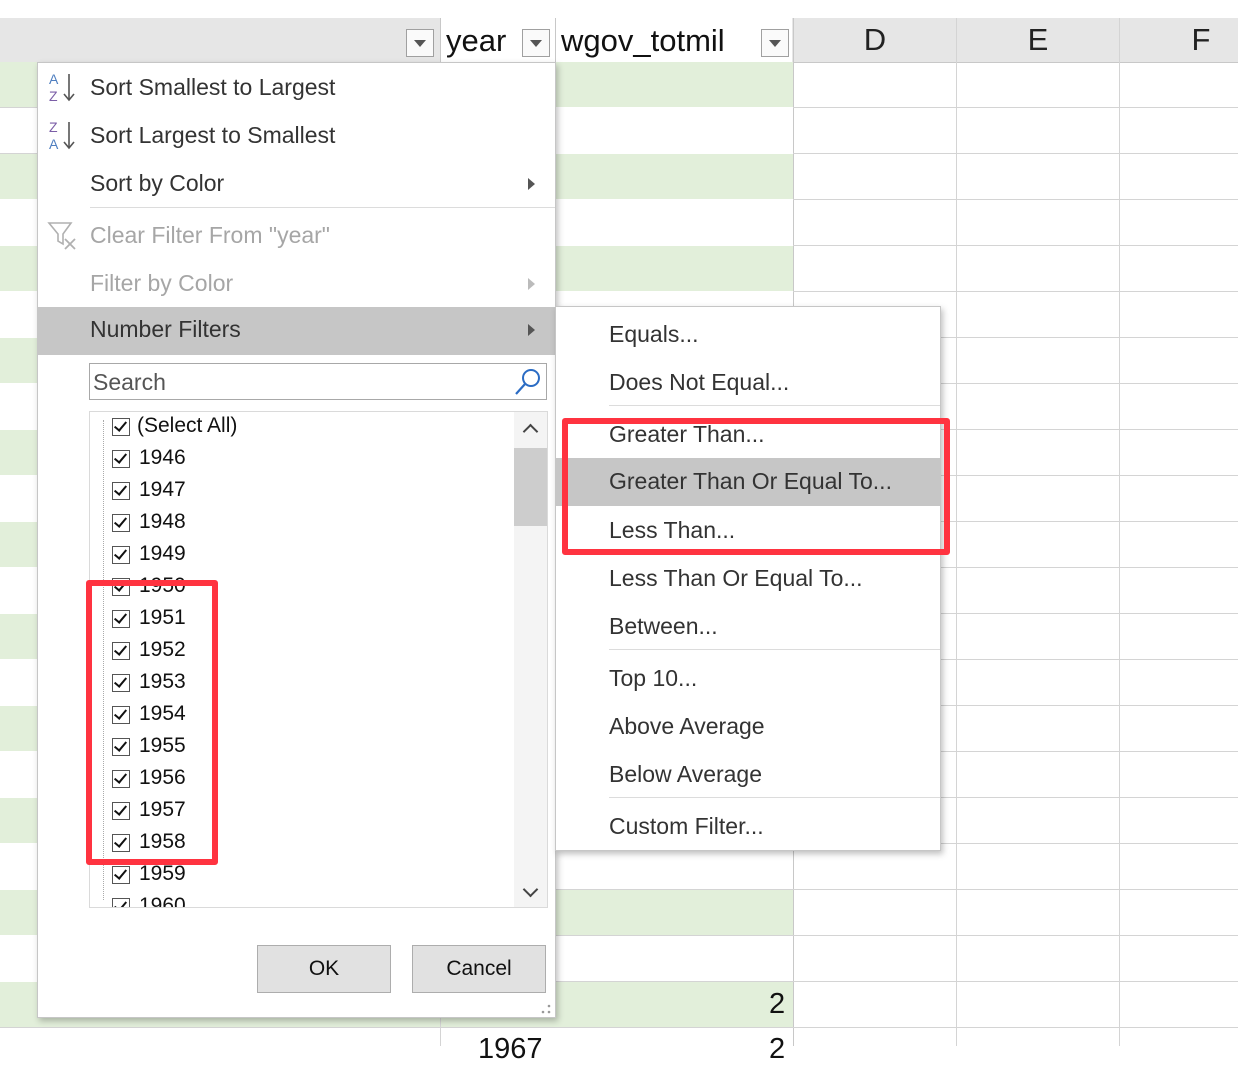 The height and width of the screenshot is (1066, 1238). I want to click on wgov-totmil-filter-dropdown-button, so click(775, 43).